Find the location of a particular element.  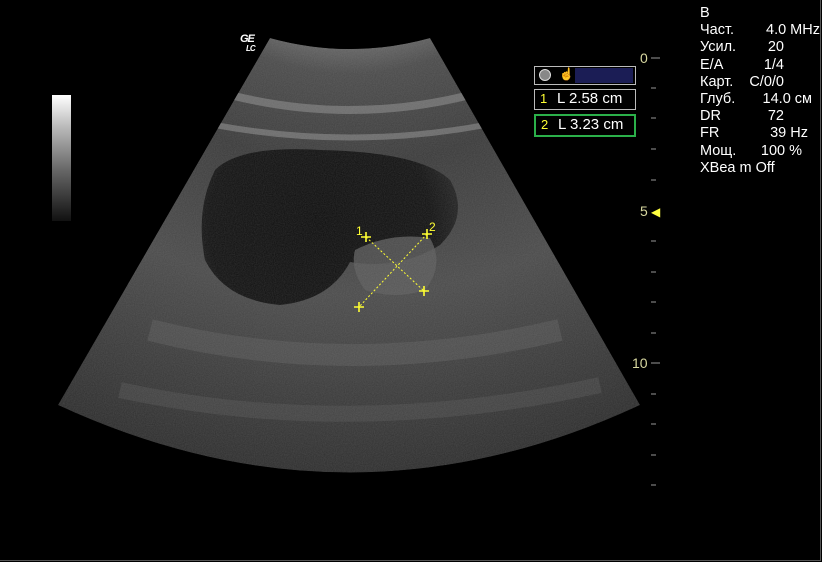

param-row: Карт. C/0/0 is located at coordinates (742, 82).